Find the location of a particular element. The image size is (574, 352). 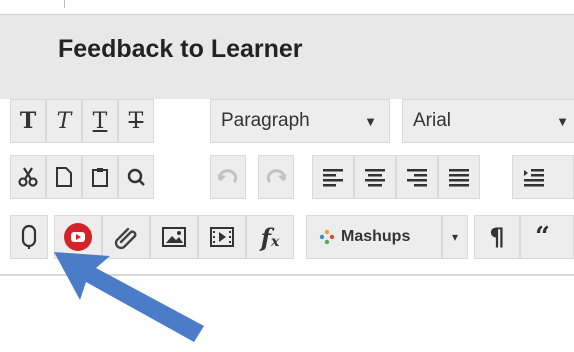

paragraph-format-select: Paragraph ▼ is located at coordinates (300, 121).